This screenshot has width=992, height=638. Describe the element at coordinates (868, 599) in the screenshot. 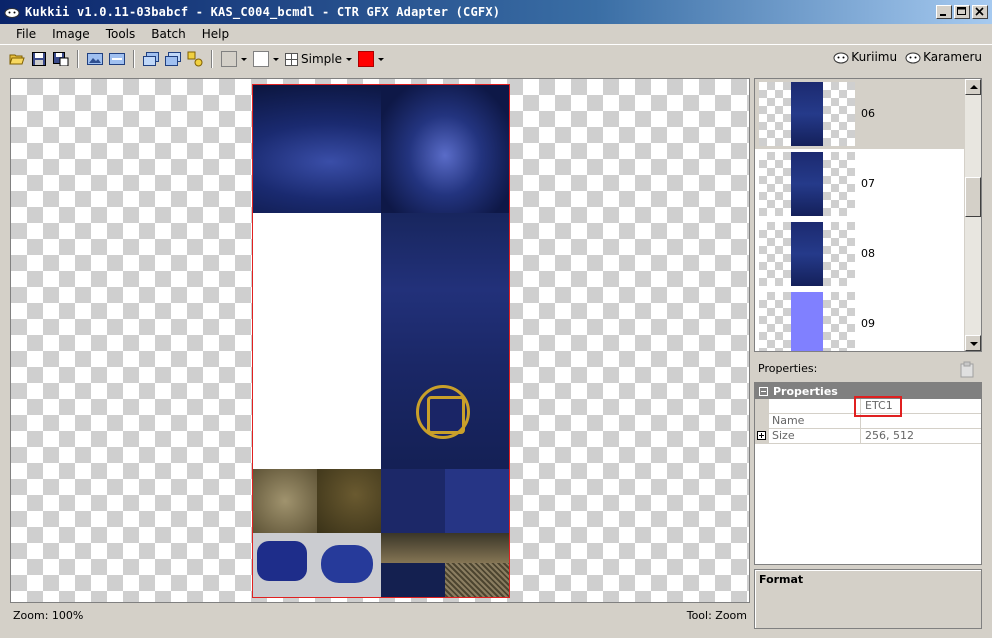

I see `format-panel: Format` at that location.